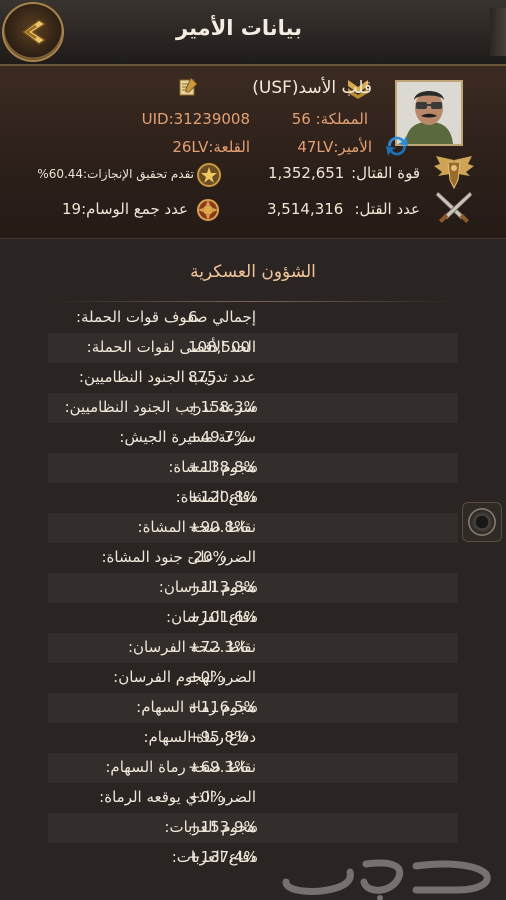  Describe the element at coordinates (223, 587) in the screenshot. I see `stat-value: +113.8%` at that location.